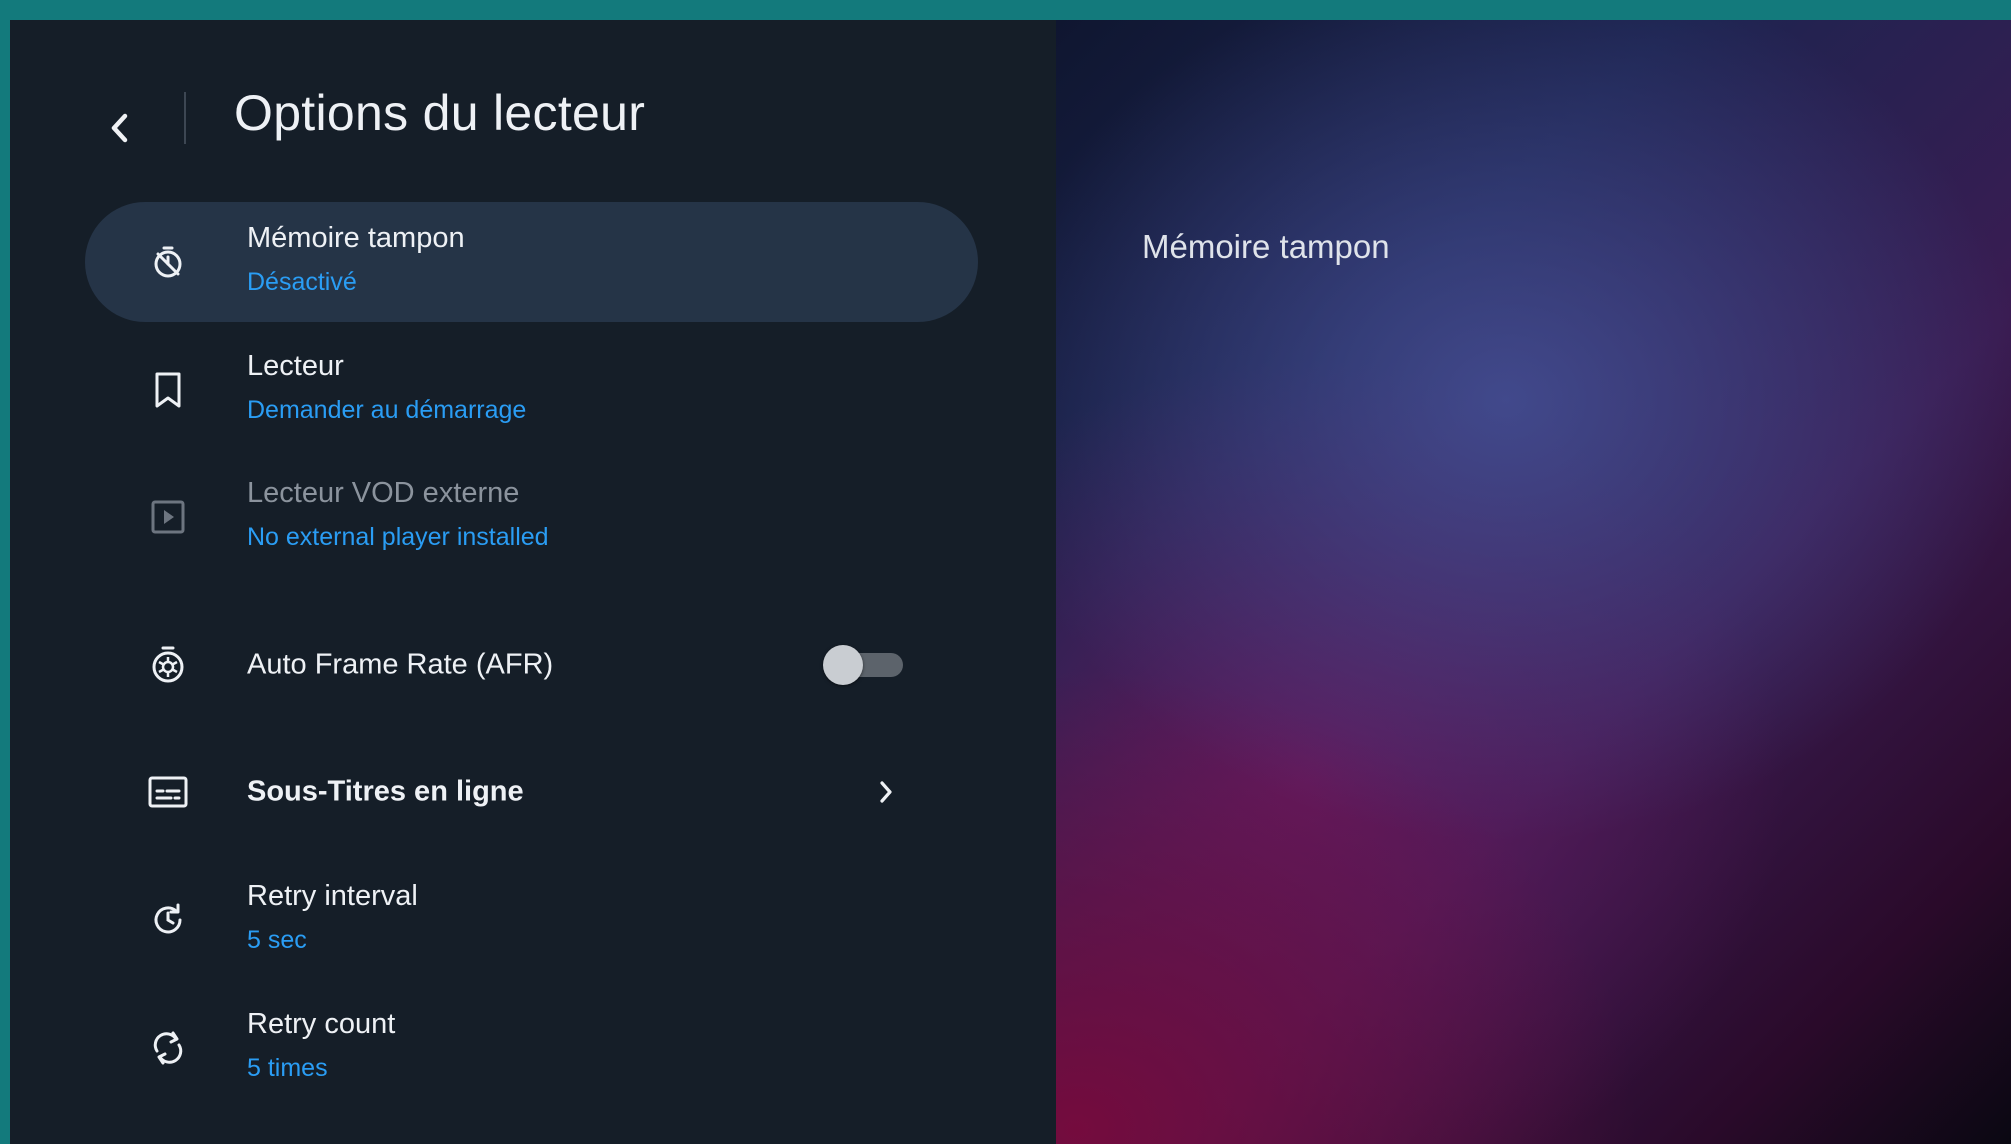  I want to click on setting-online-subtitles: Sous-Titres en ligne, so click(531, 792).